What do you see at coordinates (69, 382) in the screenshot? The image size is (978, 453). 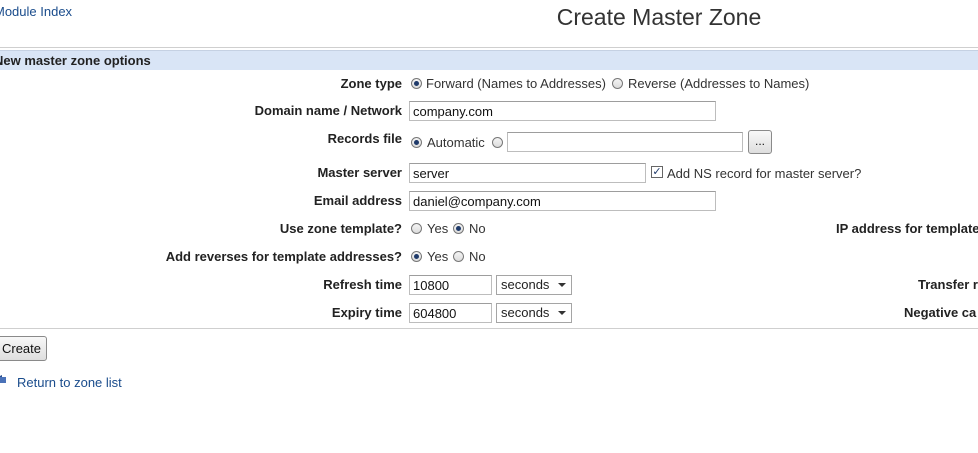 I see `return-to-zone-list-link: Return to zone list` at bounding box center [69, 382].